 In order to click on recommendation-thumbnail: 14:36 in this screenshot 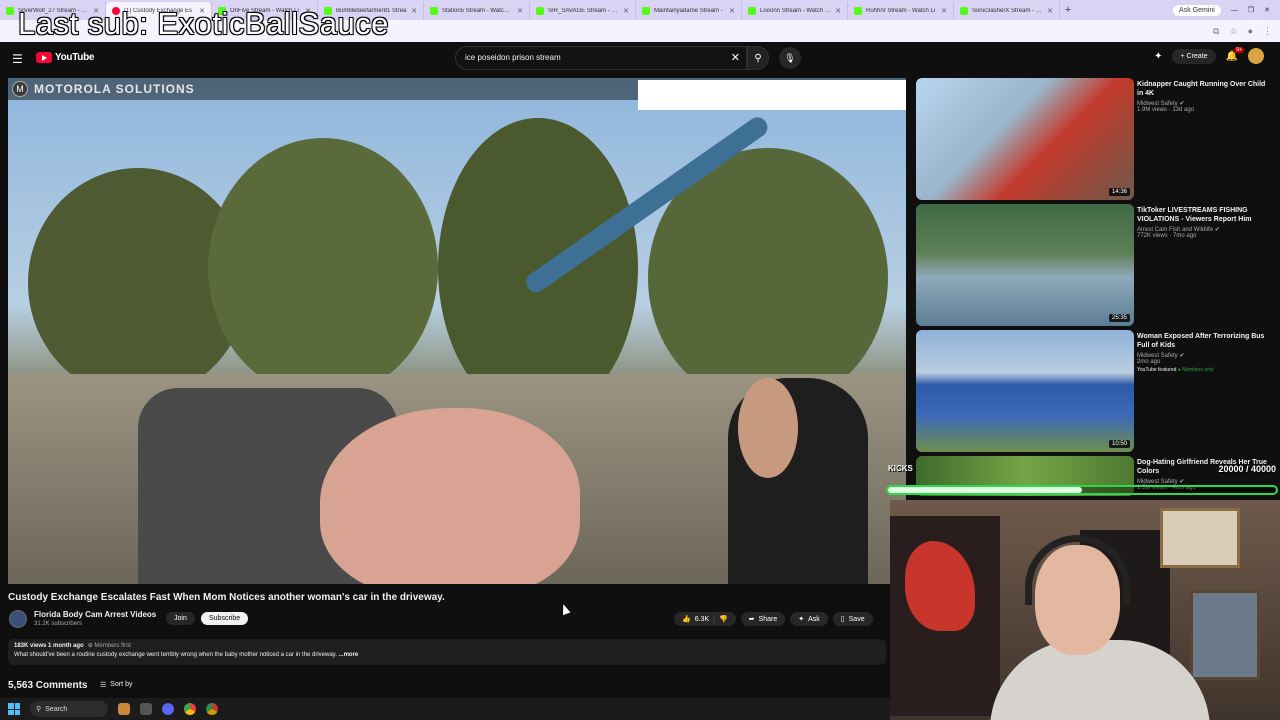, I will do `click(1025, 139)`.